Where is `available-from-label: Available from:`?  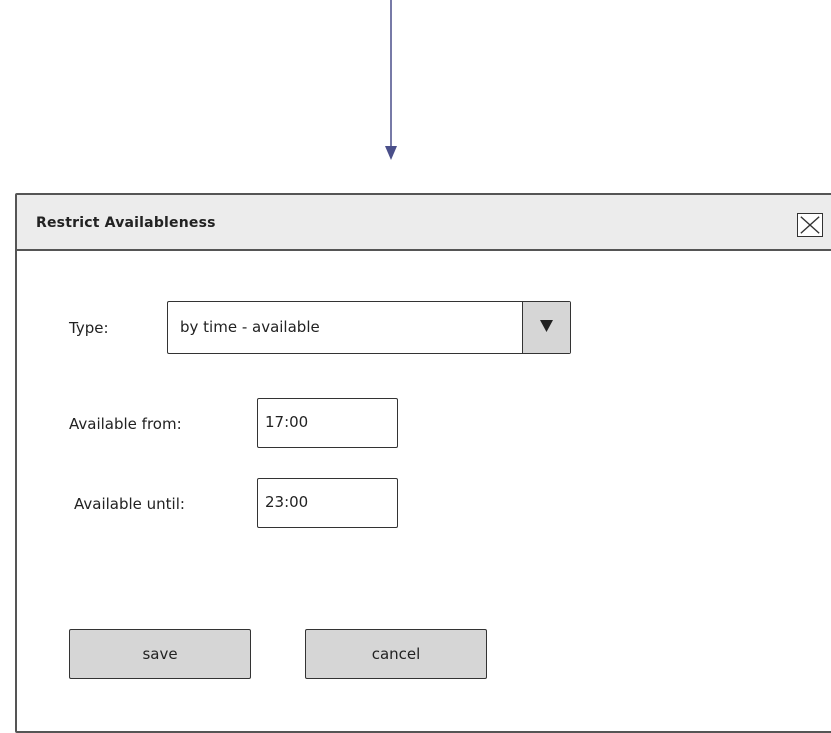 available-from-label: Available from: is located at coordinates (125, 424).